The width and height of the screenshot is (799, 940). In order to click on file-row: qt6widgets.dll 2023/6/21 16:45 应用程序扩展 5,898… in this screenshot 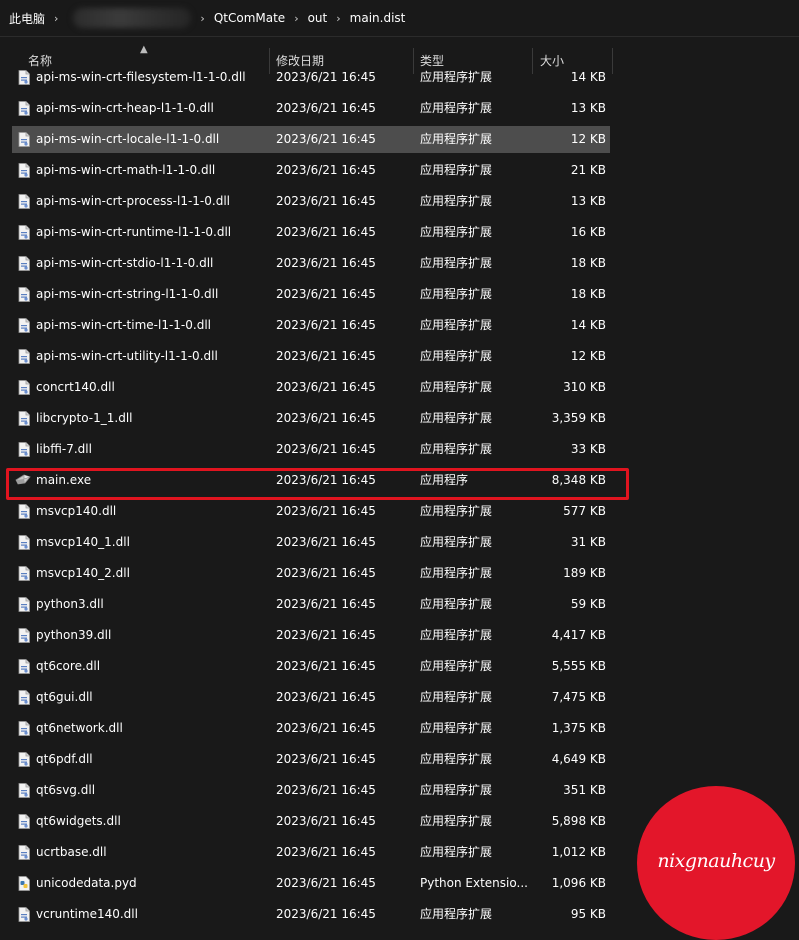, I will do `click(311, 821)`.